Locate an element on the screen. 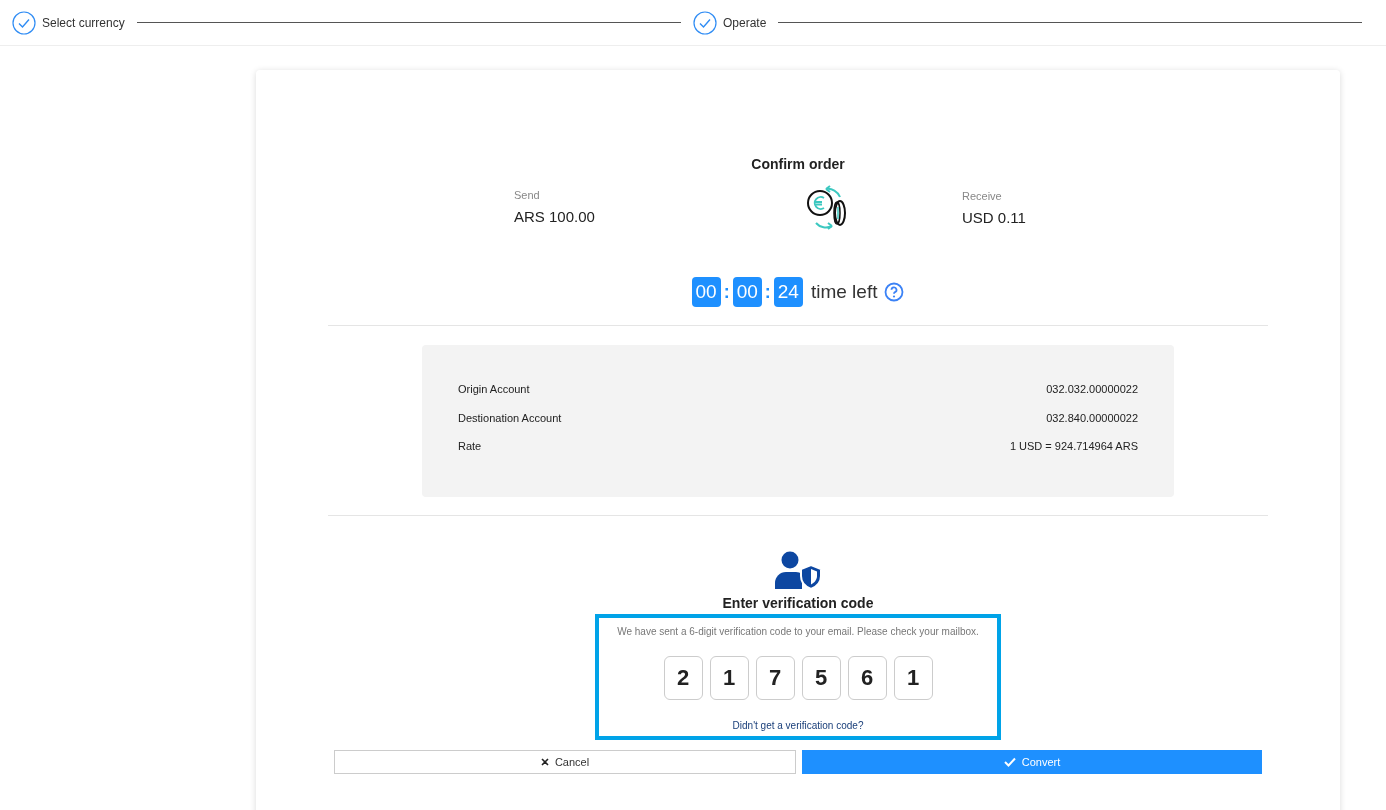 The height and width of the screenshot is (810, 1386). detail-label: Origin Account is located at coordinates (494, 389).